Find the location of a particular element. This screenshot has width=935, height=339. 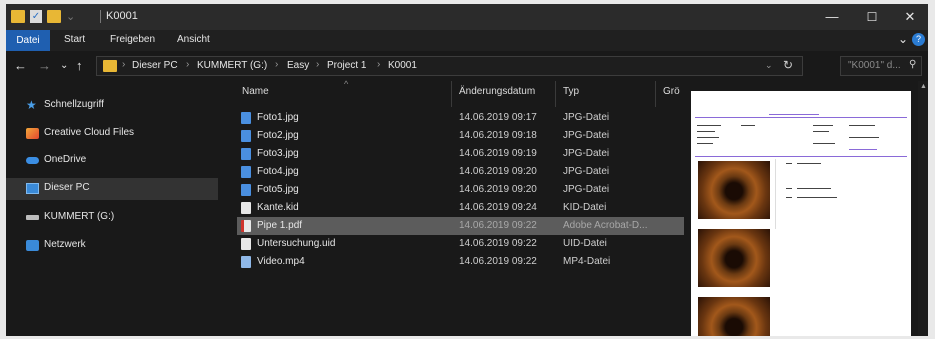

new-folder-icon is located at coordinates (54, 16).